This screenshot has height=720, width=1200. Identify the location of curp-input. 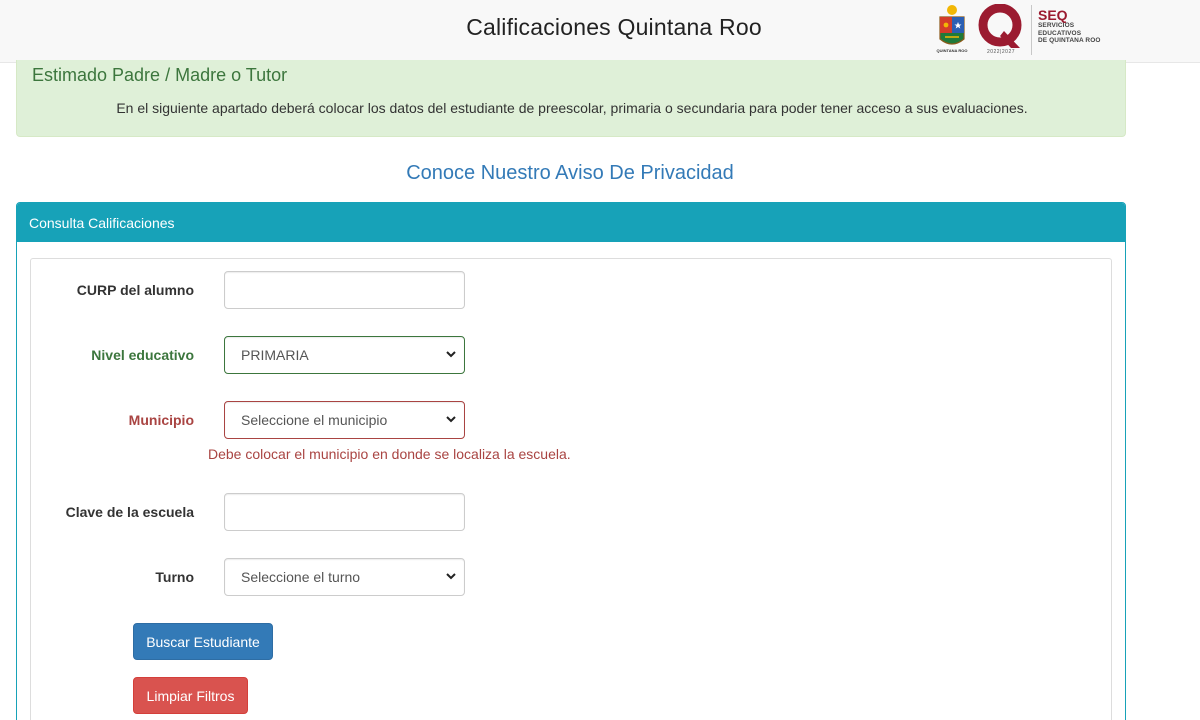
(344, 290).